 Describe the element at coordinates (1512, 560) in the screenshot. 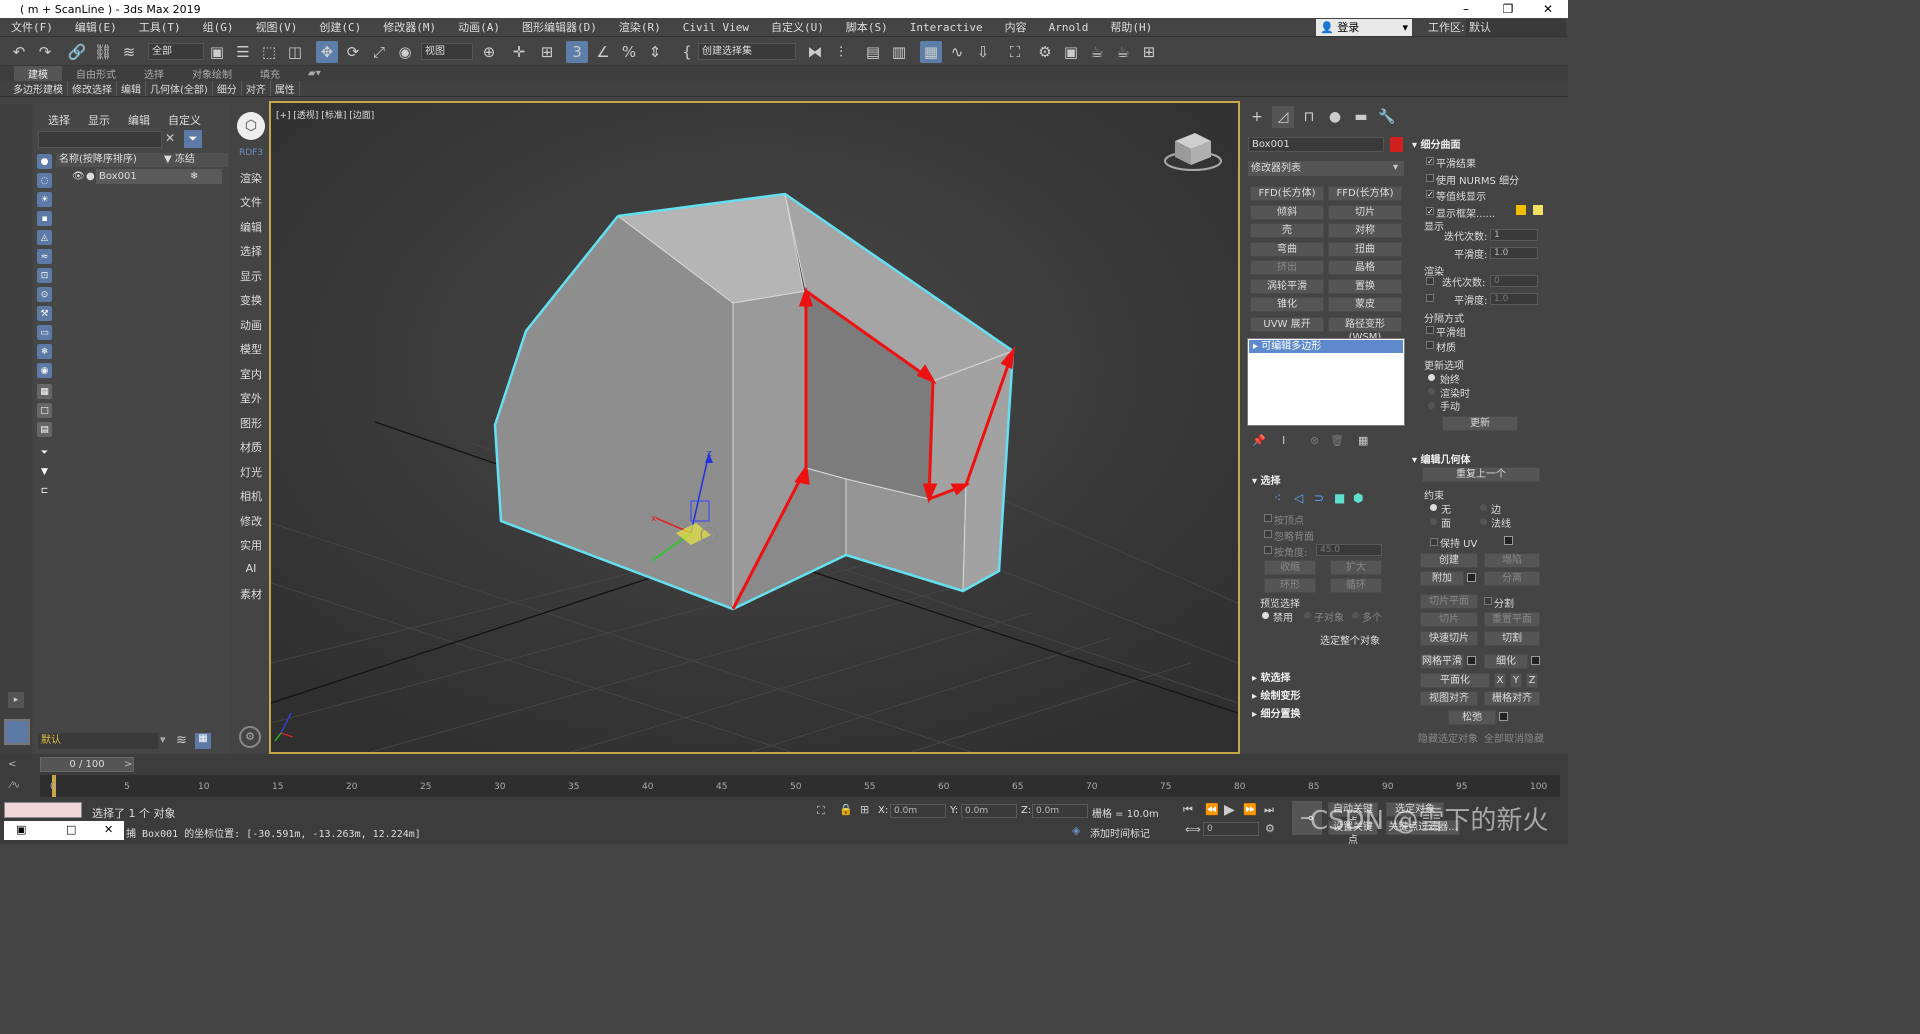

I see `collapse-button: 塌陷` at that location.